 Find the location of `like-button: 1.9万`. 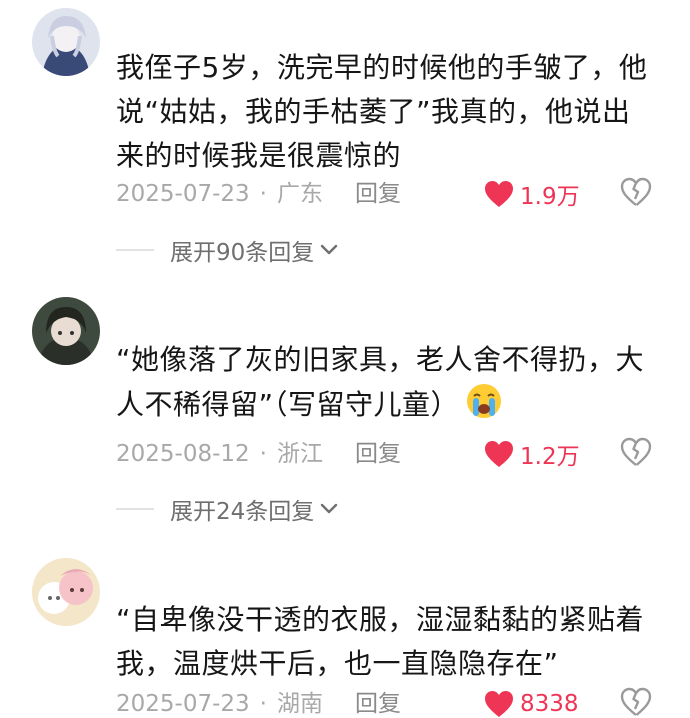

like-button: 1.9万 is located at coordinates (532, 194).